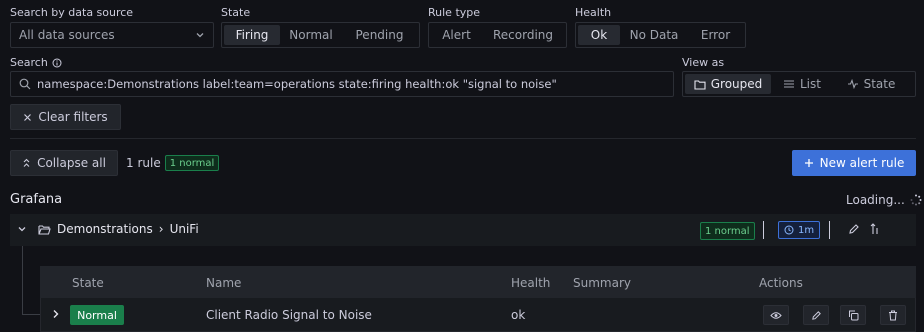 The width and height of the screenshot is (924, 332). I want to click on view-as-segmented-control: Grouped List State, so click(799, 84).